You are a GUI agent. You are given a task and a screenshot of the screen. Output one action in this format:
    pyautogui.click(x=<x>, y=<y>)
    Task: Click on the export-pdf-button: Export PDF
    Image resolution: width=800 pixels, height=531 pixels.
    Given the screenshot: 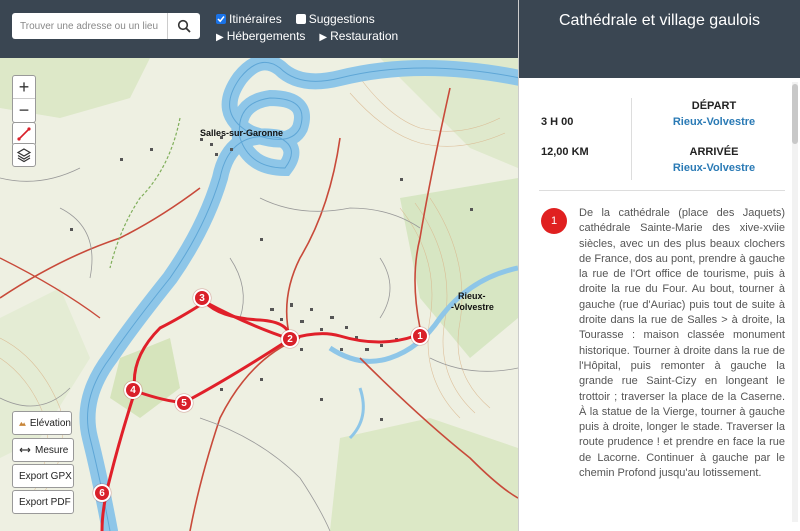 What is the action you would take?
    pyautogui.click(x=43, y=502)
    